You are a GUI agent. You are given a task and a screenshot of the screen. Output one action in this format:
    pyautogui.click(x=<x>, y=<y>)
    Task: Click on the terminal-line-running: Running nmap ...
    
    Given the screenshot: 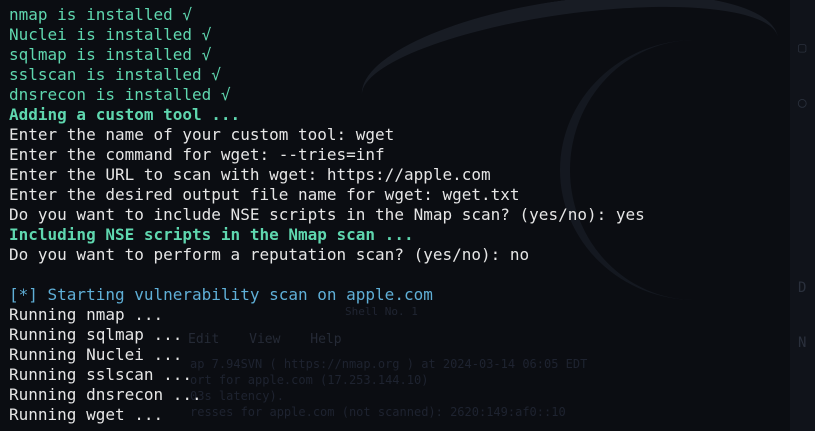 What is the action you would take?
    pyautogui.click(x=86, y=314)
    